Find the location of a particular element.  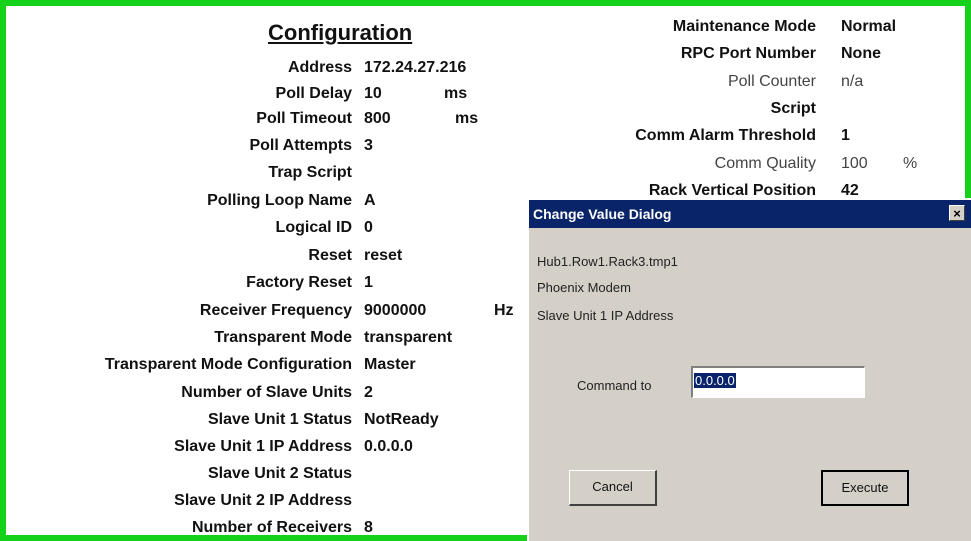

config-label: Poll Attempts is located at coordinates (300, 145).